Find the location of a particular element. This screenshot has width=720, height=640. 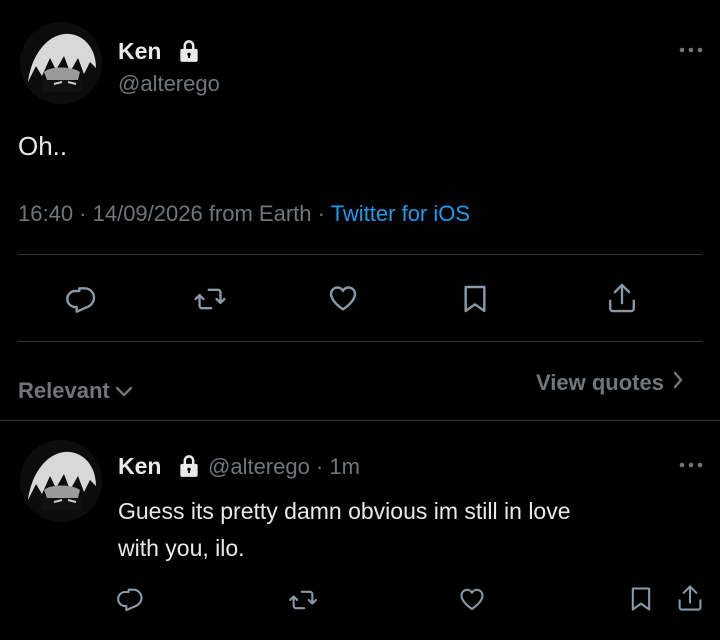

tweet-timestamp: 16:40 · 14/09/2026 from Earth · is located at coordinates (174, 213).